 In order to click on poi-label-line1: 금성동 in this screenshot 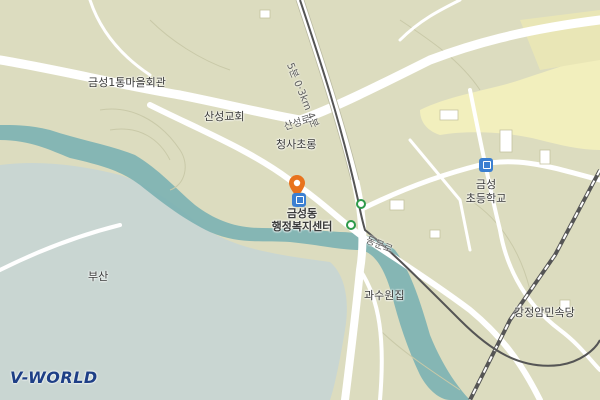, I will do `click(302, 214)`.